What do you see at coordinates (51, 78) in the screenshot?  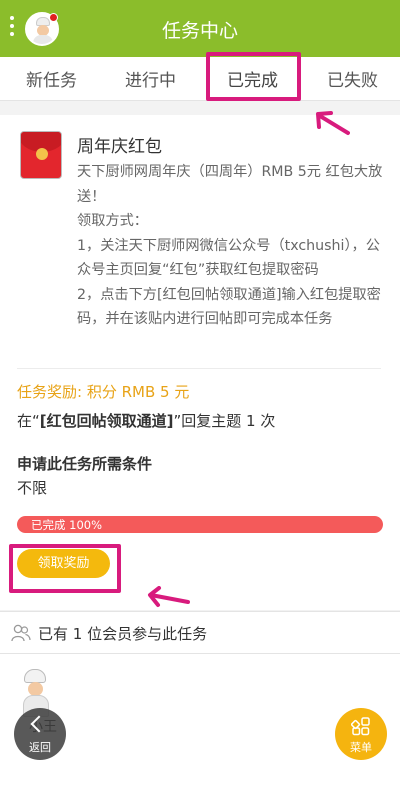 I see `tab-new-tasks: 新任务` at bounding box center [51, 78].